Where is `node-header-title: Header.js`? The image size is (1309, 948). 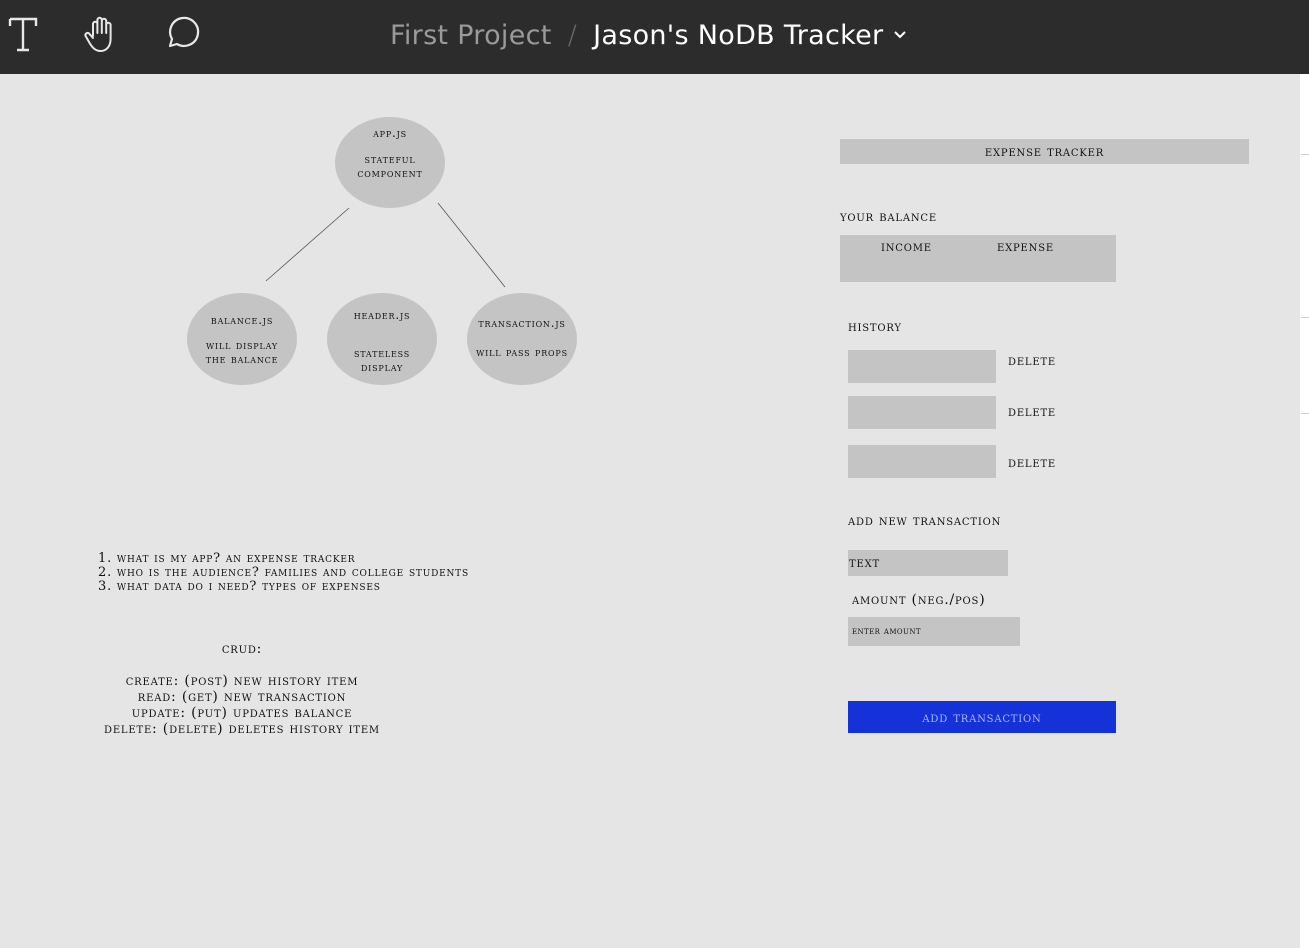 node-header-title: Header.js is located at coordinates (382, 315).